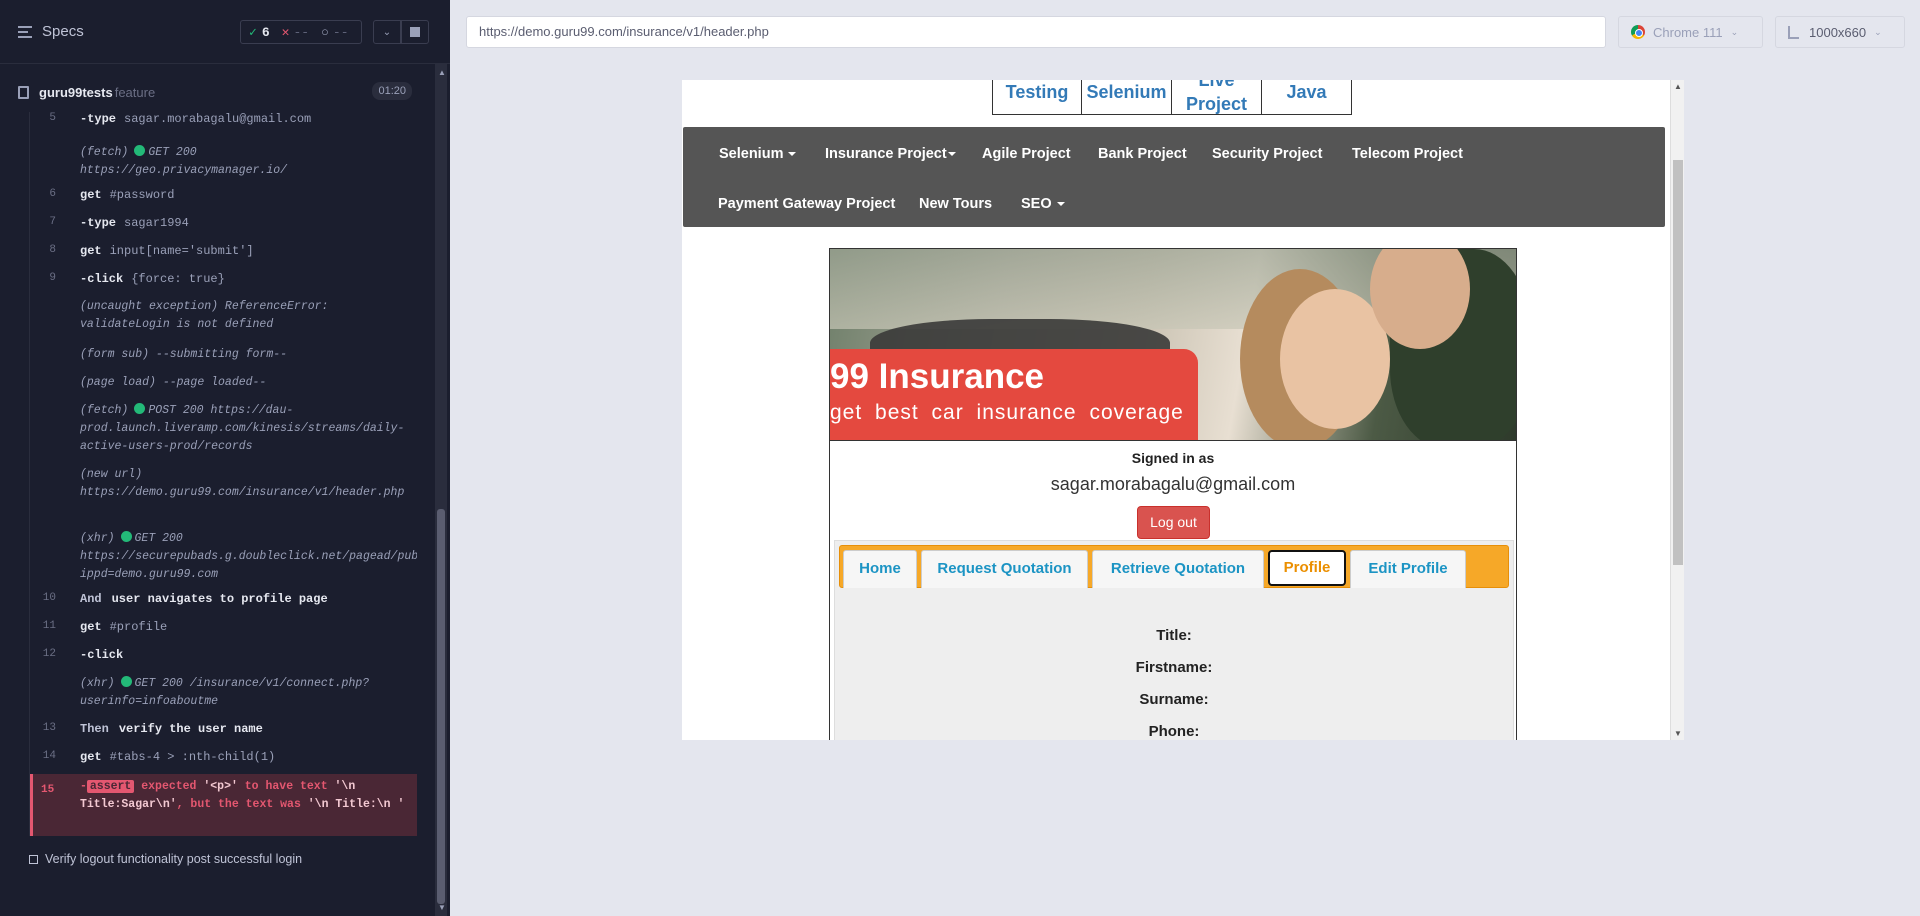  Describe the element at coordinates (441, 490) in the screenshot. I see `reporter-scrollbar: ▲ ▼` at that location.